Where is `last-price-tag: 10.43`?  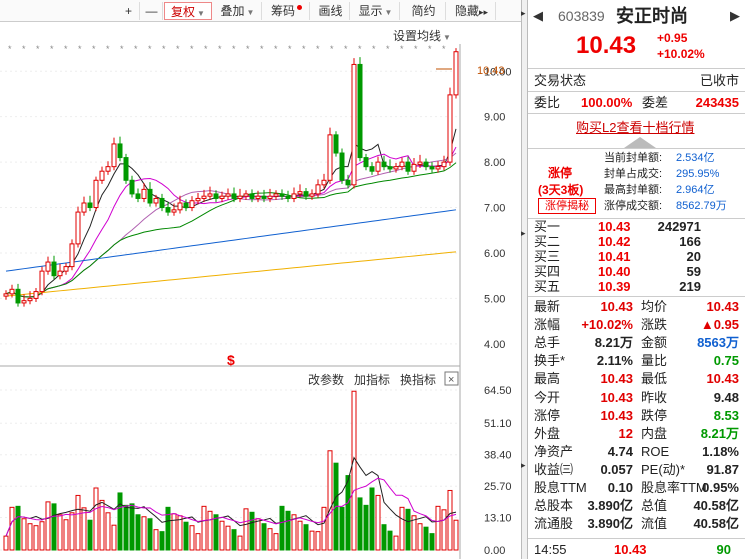 last-price-tag: 10.43 is located at coordinates (491, 71).